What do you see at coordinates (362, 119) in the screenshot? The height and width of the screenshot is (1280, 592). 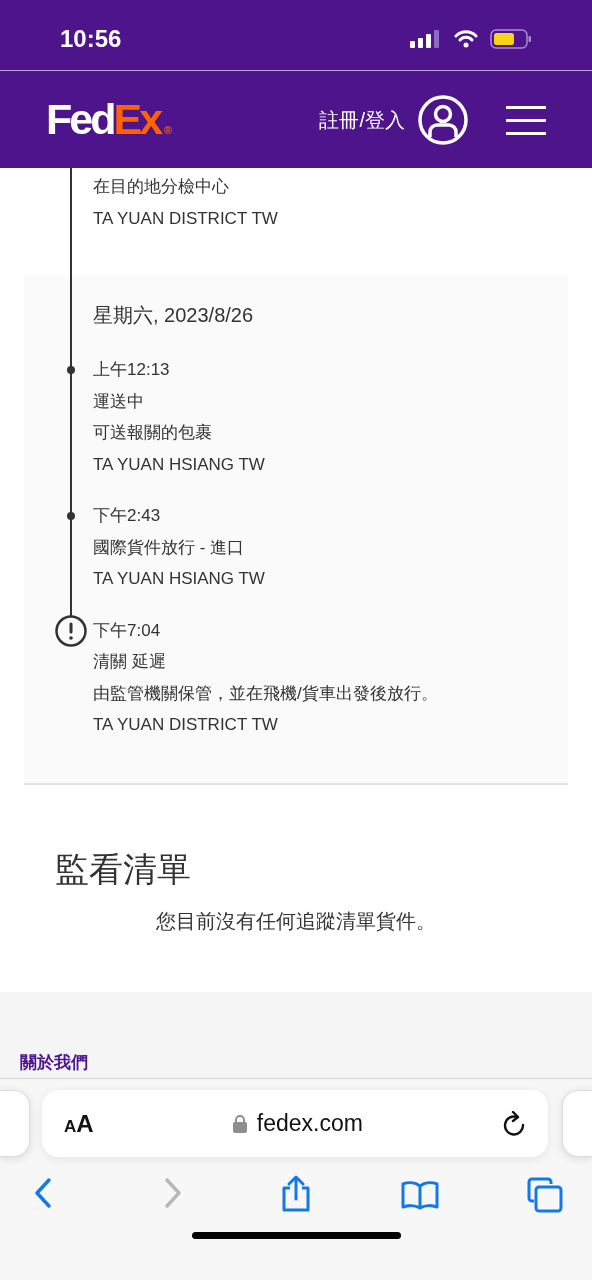 I see `sign-in-link: 註冊/登入` at bounding box center [362, 119].